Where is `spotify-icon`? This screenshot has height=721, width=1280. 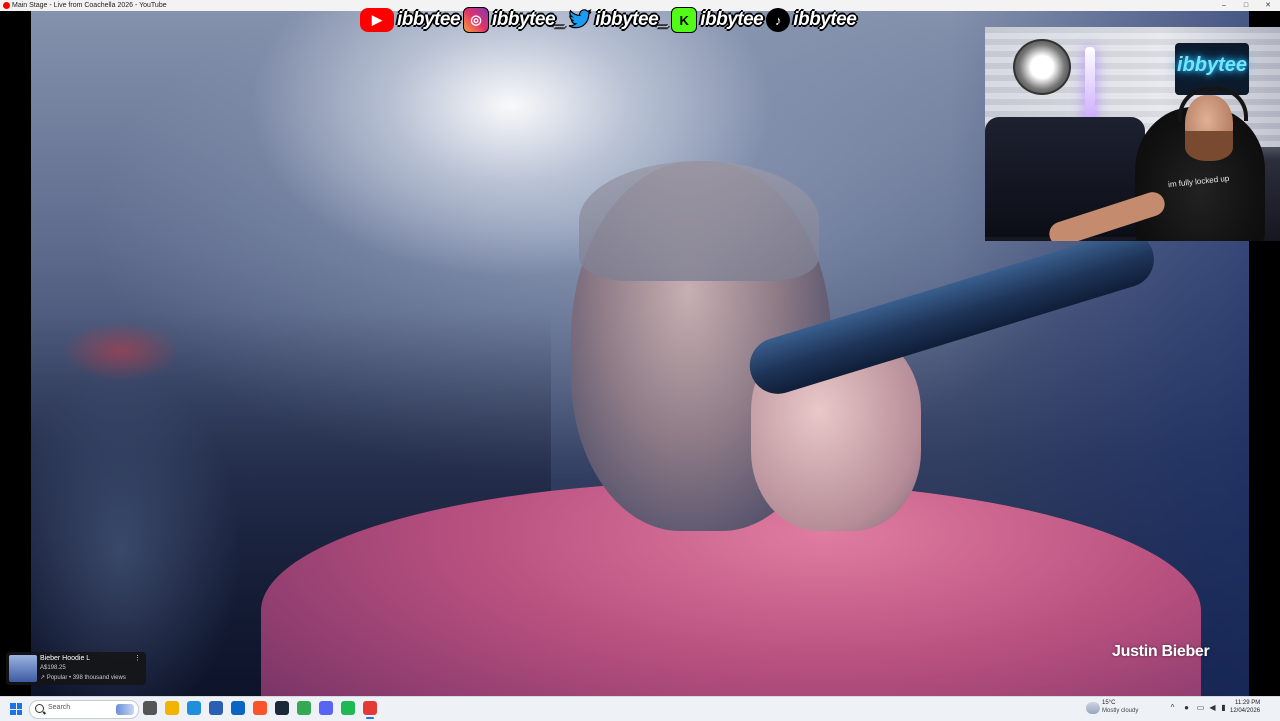
spotify-icon is located at coordinates (348, 708).